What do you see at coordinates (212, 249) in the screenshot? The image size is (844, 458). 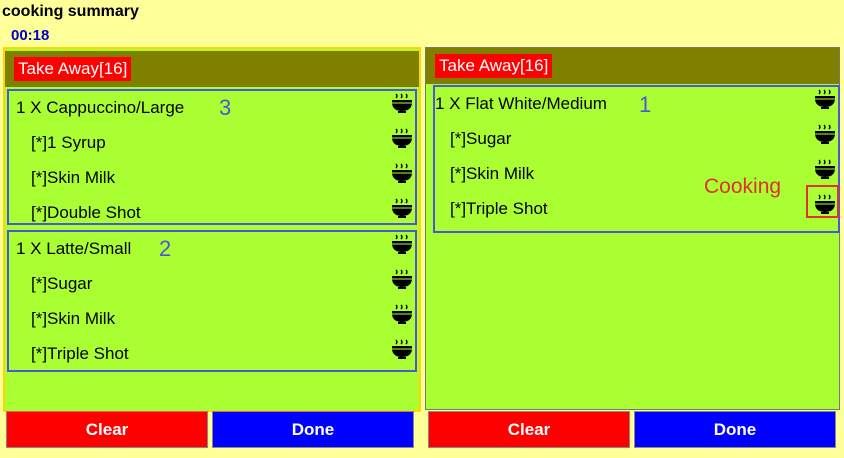 I see `order-item-row: 1 X Latte/Small` at bounding box center [212, 249].